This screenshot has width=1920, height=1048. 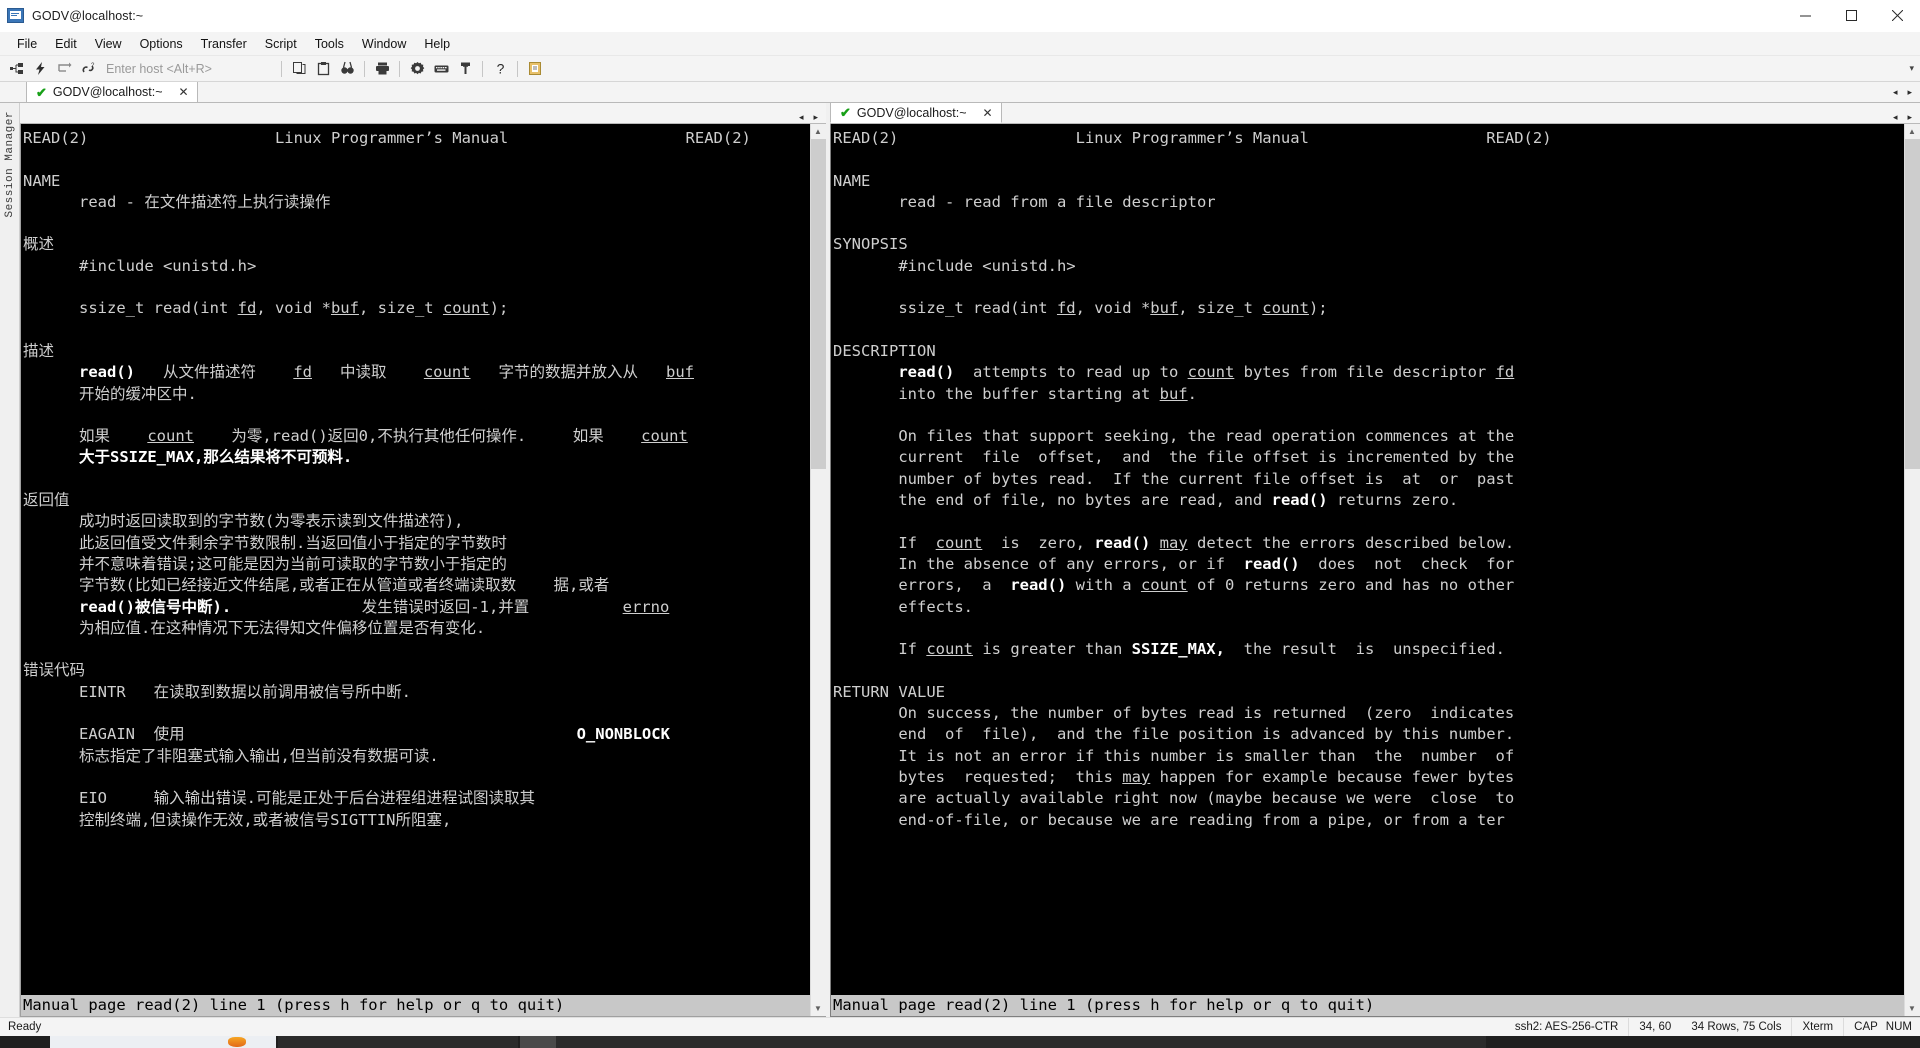 I want to click on session-manager-panel: Session Manager, so click(x=10, y=560).